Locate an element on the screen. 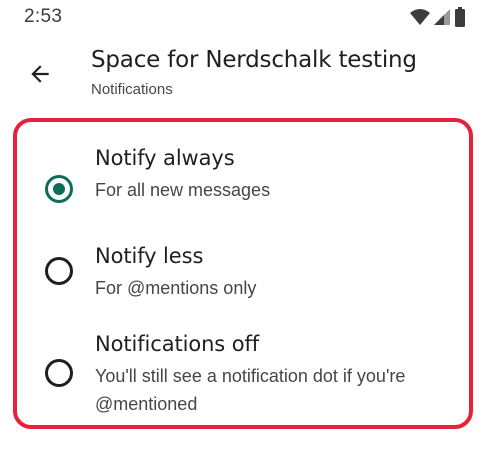 The width and height of the screenshot is (500, 450). back-button is located at coordinates (40, 74).